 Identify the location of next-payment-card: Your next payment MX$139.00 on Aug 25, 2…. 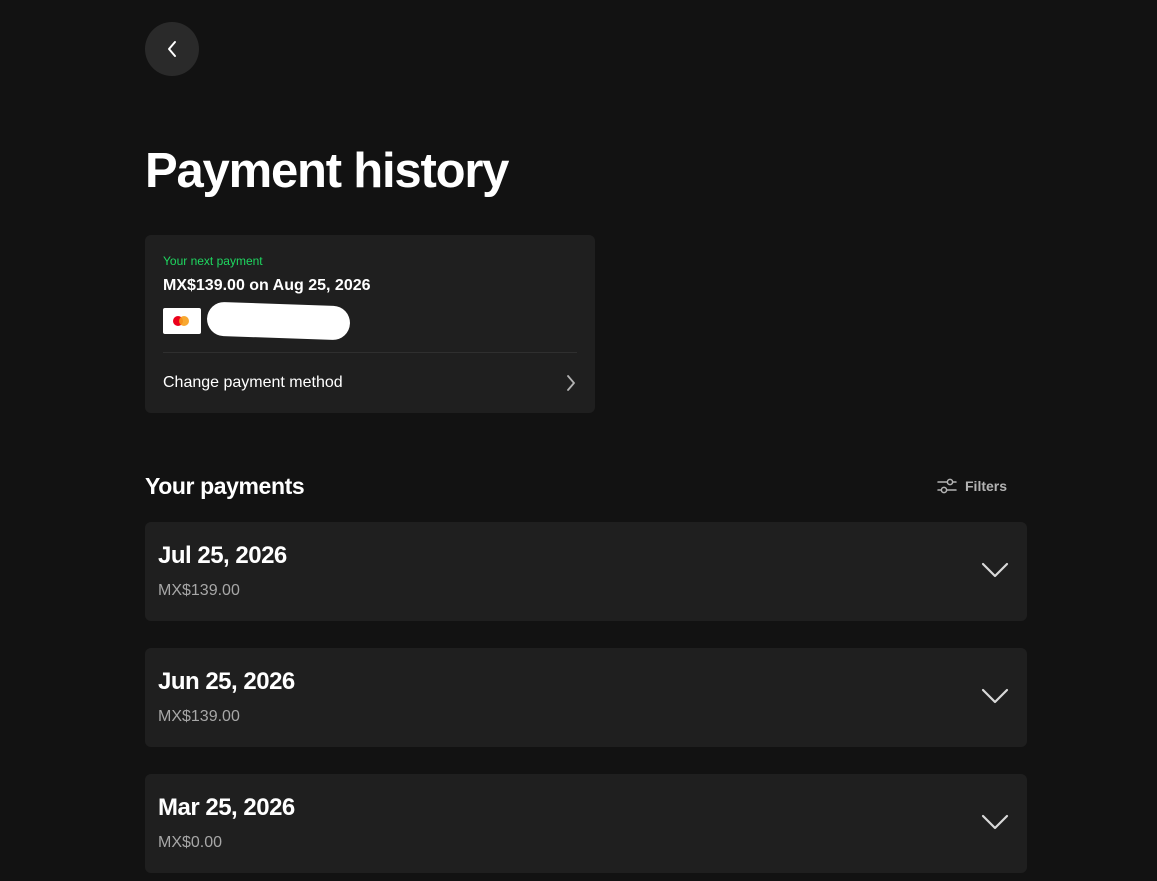
(370, 324).